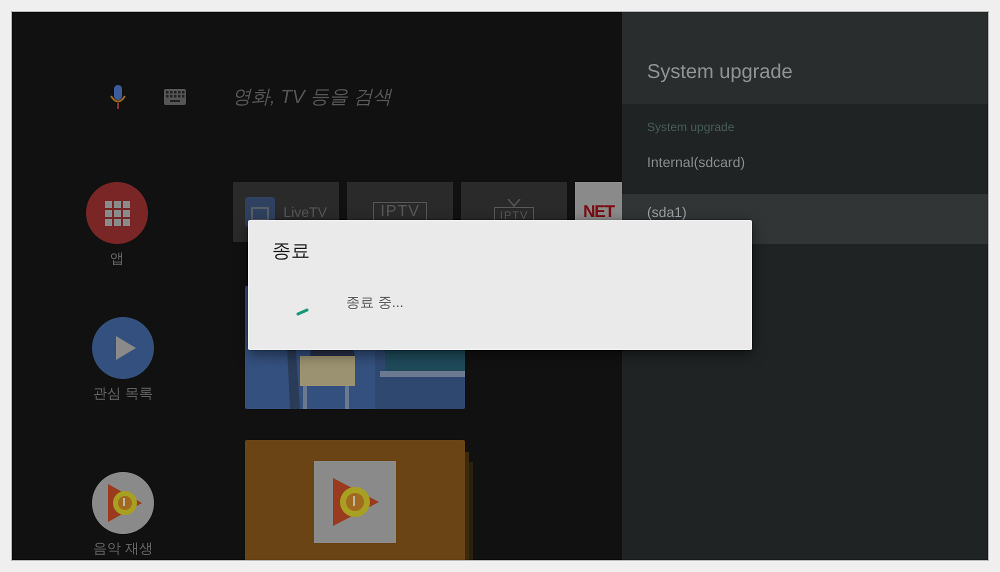  Describe the element at coordinates (312, 97) in the screenshot. I see `search-field: 영화, TV 등을 검색` at that location.